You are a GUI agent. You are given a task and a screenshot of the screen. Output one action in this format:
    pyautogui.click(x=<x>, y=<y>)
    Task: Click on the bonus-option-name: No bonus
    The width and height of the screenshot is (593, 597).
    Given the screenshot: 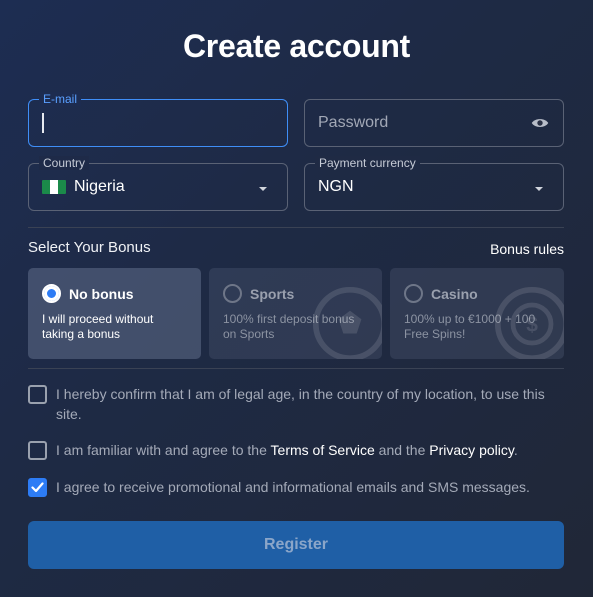 What is the action you would take?
    pyautogui.click(x=101, y=293)
    